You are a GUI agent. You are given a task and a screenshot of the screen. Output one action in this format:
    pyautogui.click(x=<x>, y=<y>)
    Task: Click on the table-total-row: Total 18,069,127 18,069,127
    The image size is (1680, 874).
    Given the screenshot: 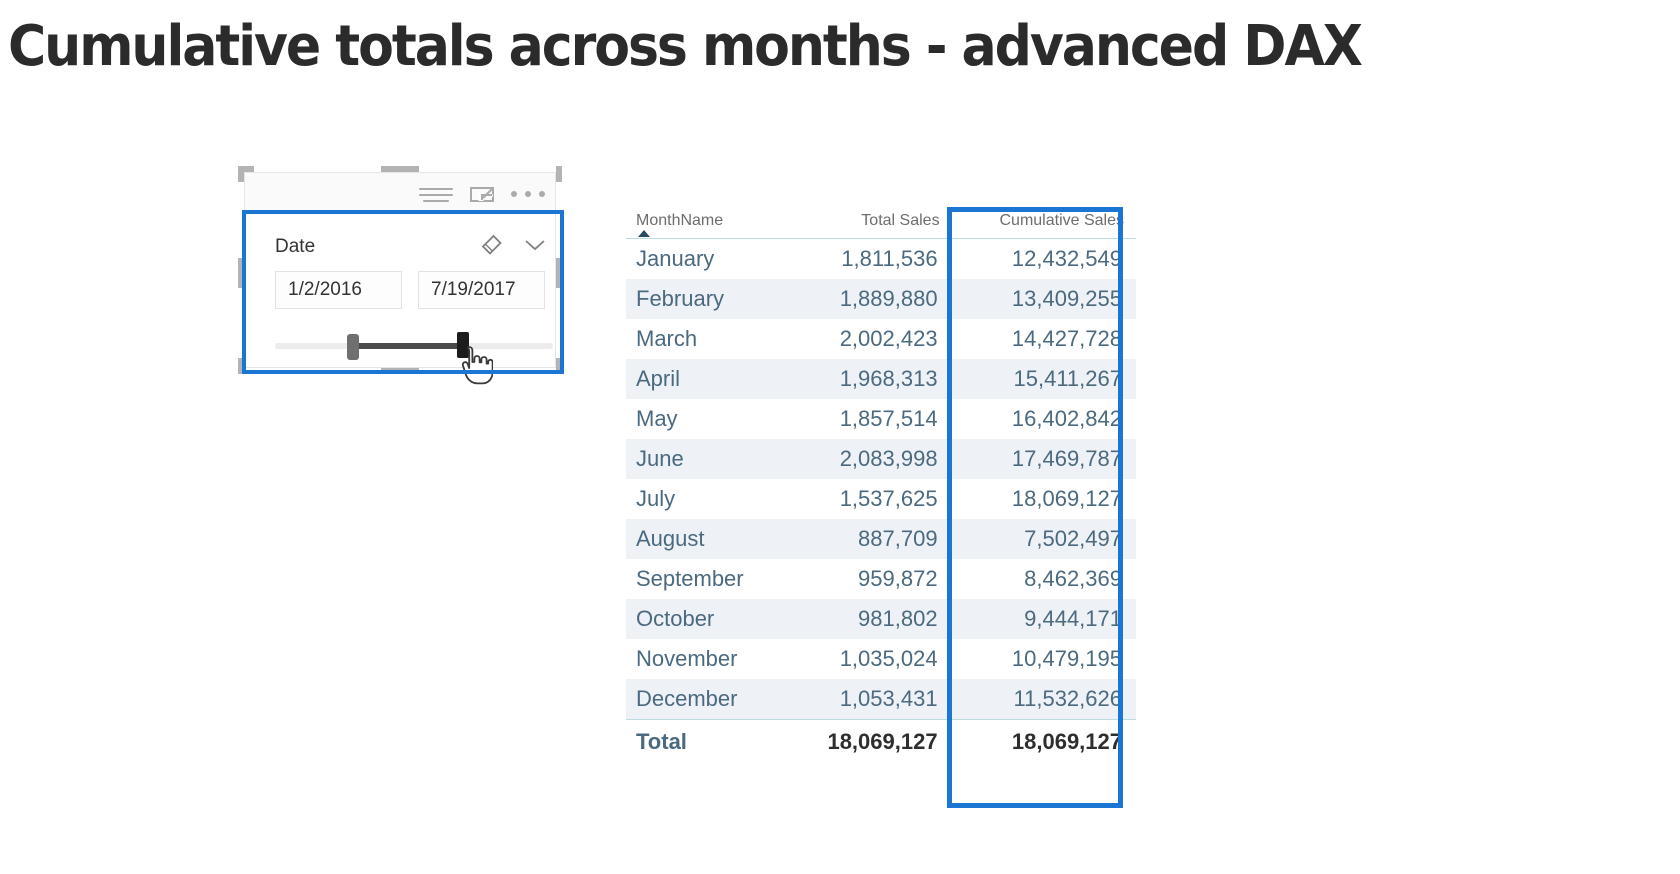 What is the action you would take?
    pyautogui.click(x=881, y=741)
    